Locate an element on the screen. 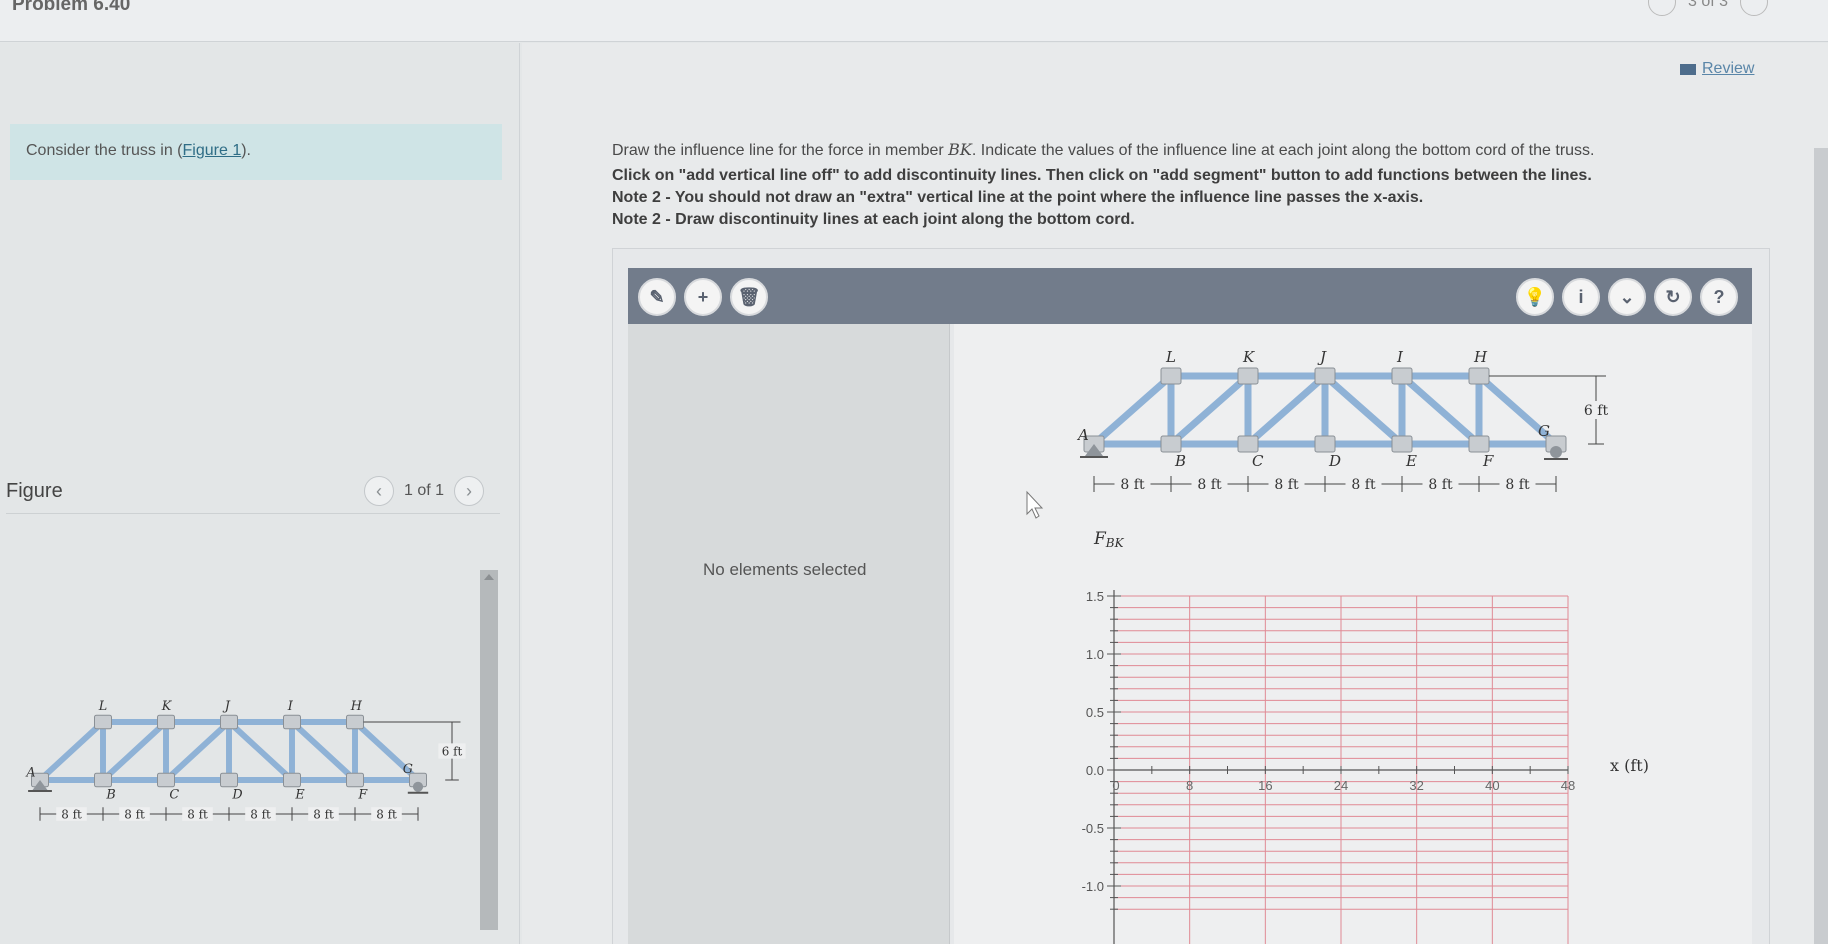 This screenshot has height=944, width=1828. add-segment-button: + is located at coordinates (703, 297).